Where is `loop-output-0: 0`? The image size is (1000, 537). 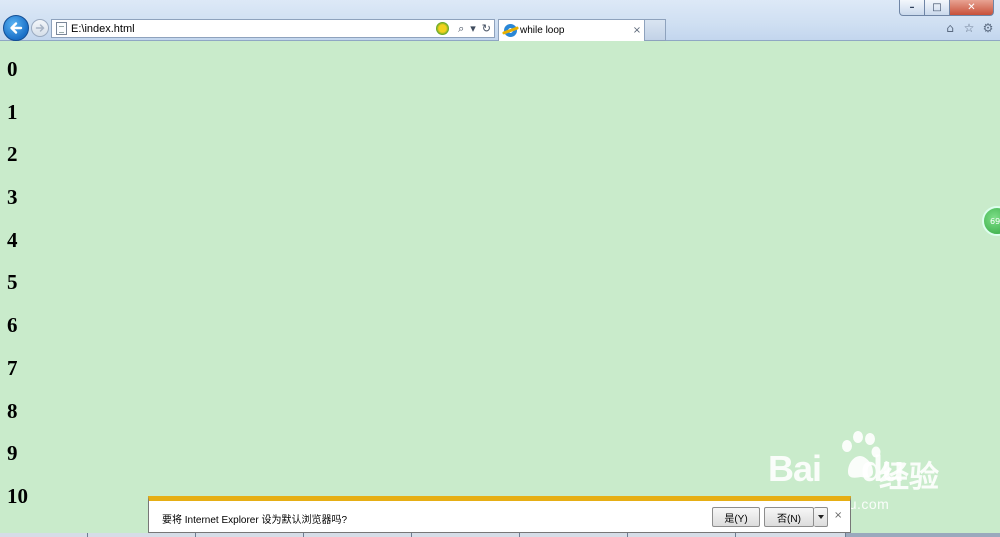 loop-output-0: 0 is located at coordinates (12, 69).